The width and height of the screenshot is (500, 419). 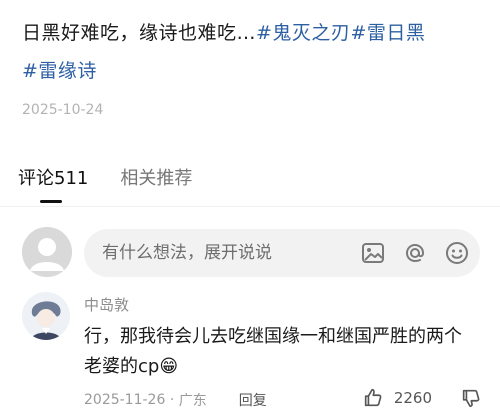 I want to click on comment-text: 行，那我待会儿去吃继国缘一和继国严胜的两个老婆的cp😁, so click(x=279, y=352).